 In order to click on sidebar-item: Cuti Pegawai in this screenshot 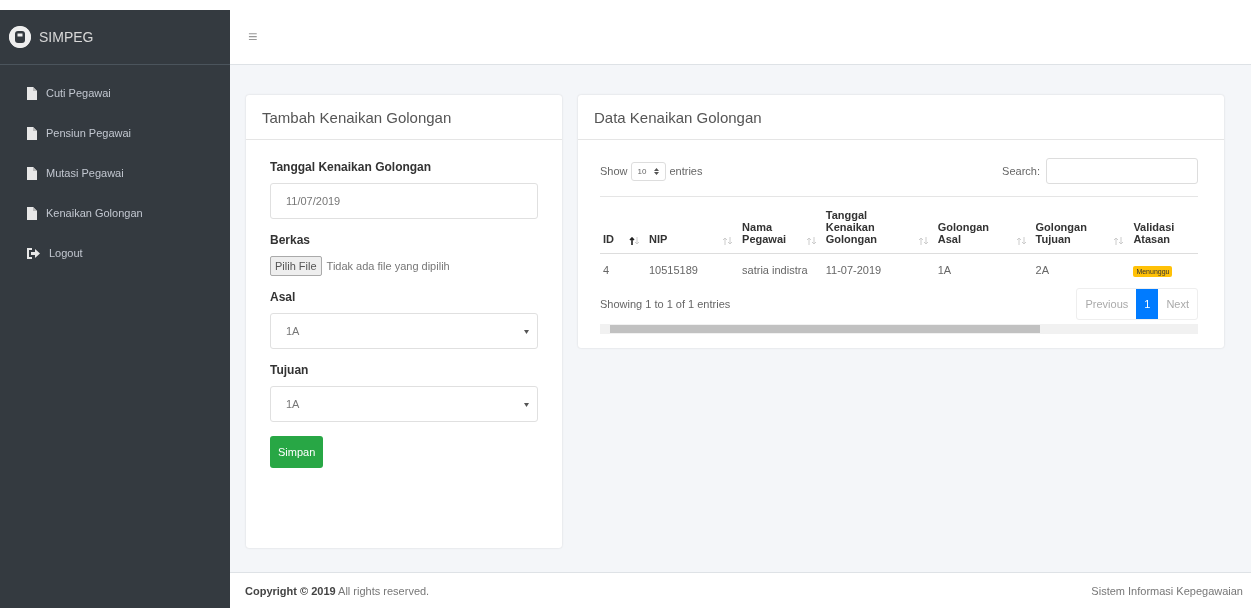, I will do `click(115, 93)`.